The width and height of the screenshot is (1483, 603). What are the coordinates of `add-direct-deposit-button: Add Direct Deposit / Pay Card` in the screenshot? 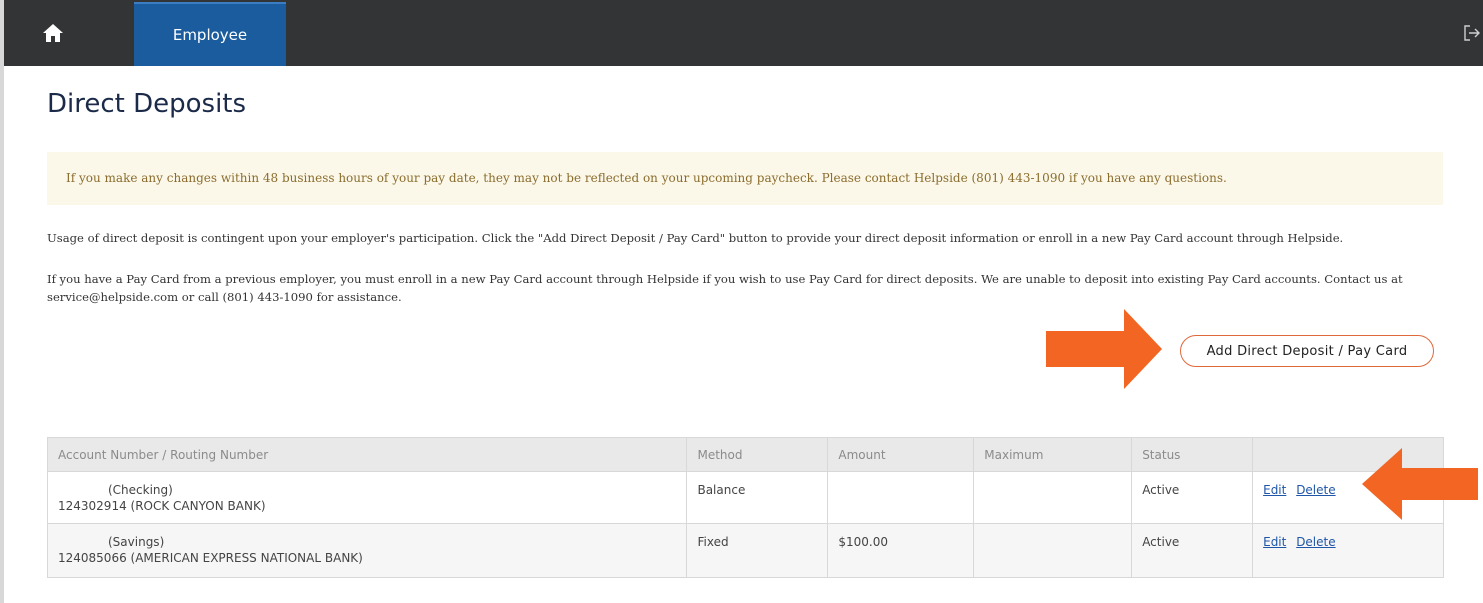 It's located at (1307, 351).